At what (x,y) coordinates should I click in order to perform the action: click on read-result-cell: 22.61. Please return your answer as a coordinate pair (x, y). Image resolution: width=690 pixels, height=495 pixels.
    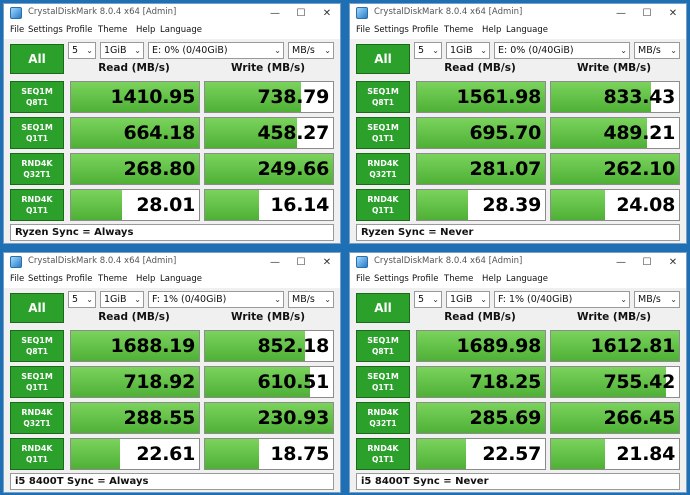
    Looking at the image, I should click on (135, 454).